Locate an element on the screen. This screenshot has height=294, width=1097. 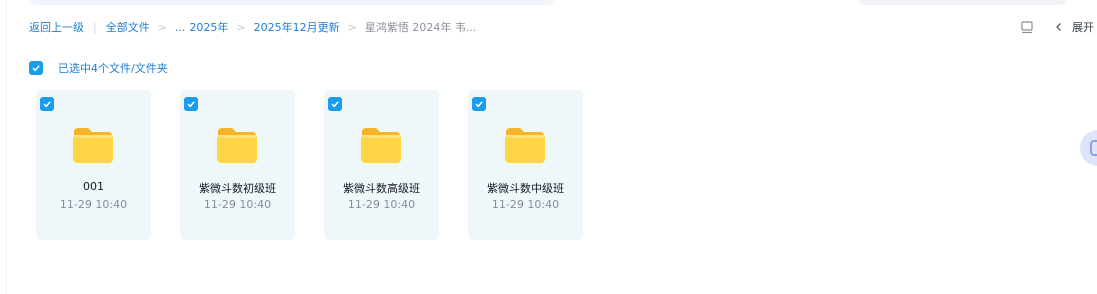
file-card: 紫微斗数高级班 11-29 10:40 is located at coordinates (381, 165).